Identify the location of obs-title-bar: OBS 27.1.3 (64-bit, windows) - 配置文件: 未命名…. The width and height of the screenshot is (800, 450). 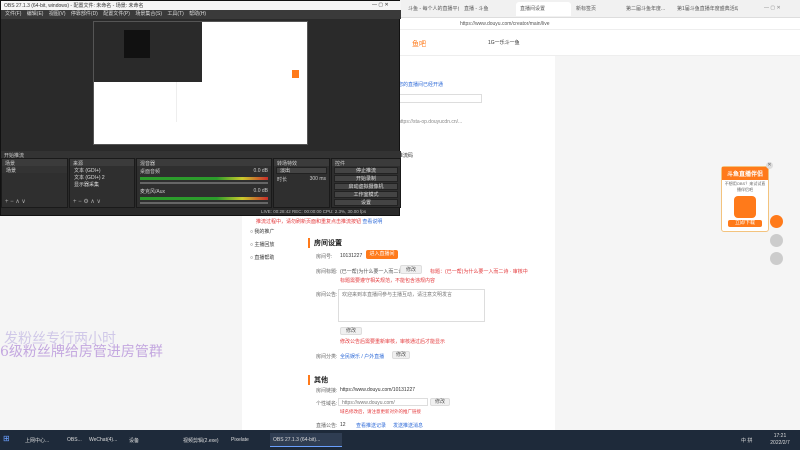
(201, 5).